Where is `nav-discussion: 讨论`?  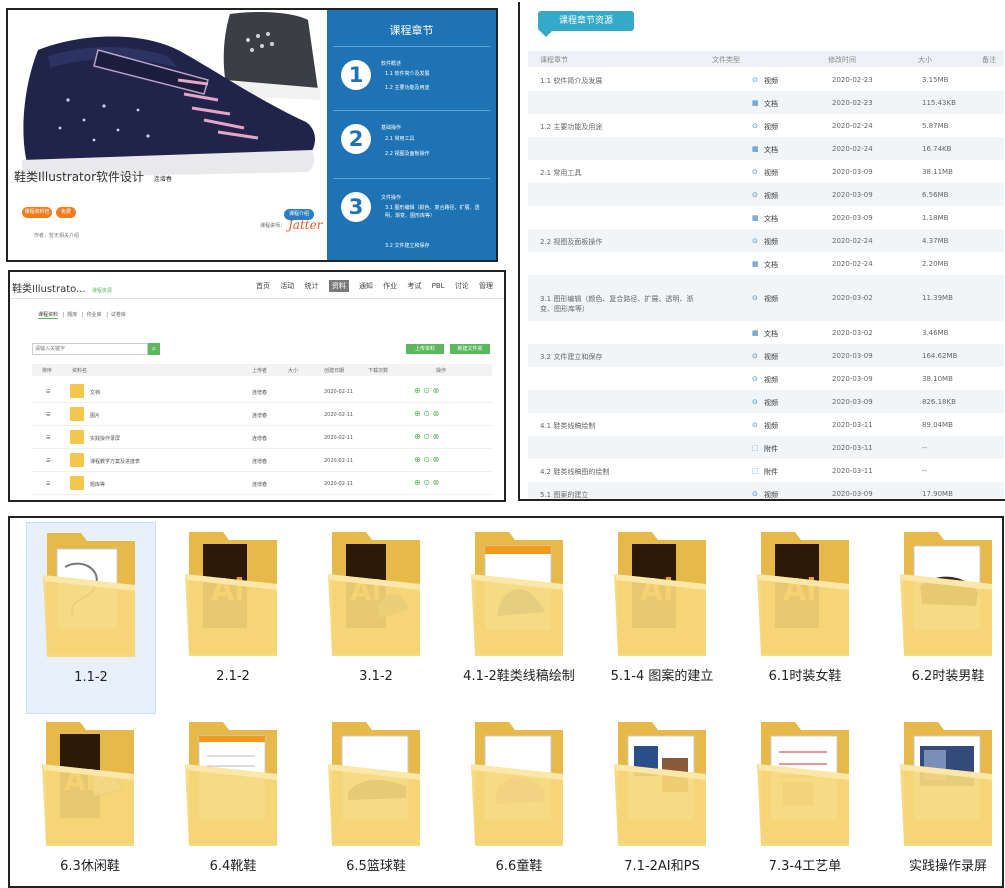
nav-discussion: 讨论 is located at coordinates (462, 286).